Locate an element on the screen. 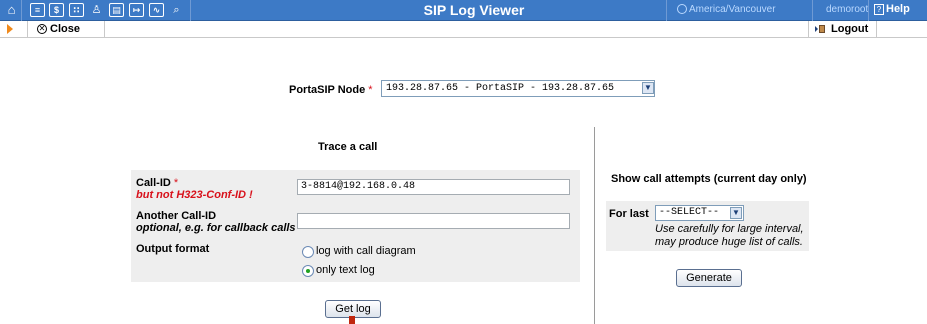  clock-icon is located at coordinates (682, 9).